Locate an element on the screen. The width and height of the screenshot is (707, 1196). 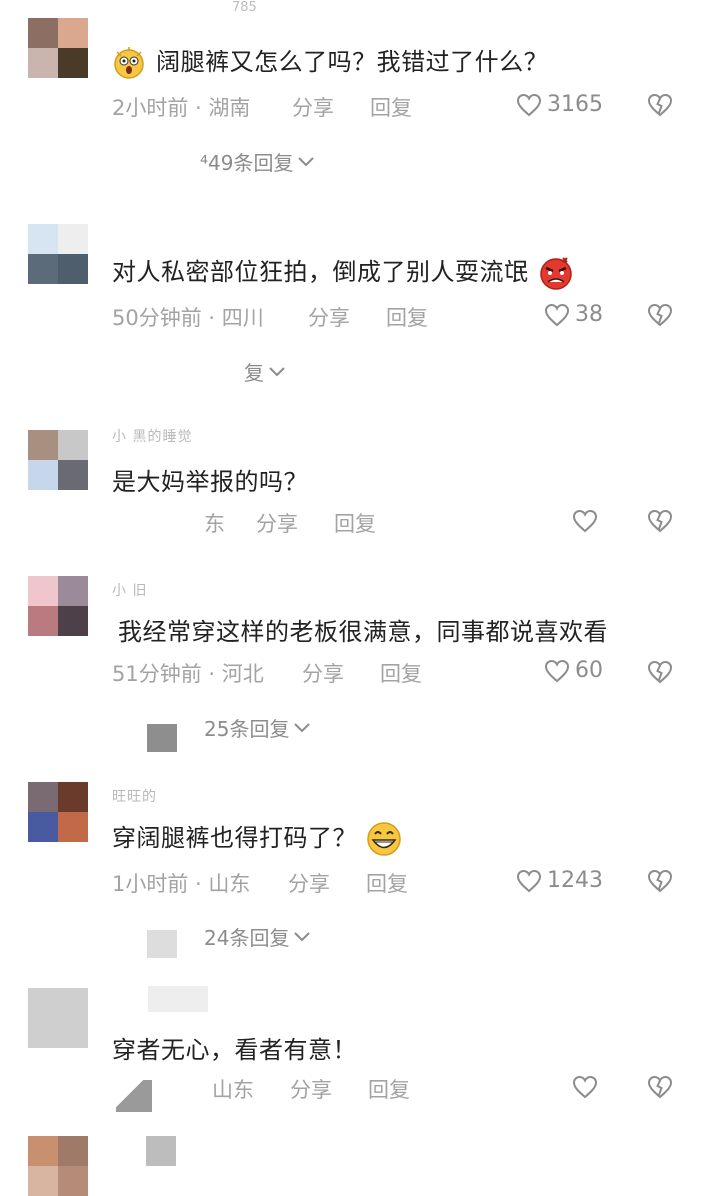
time-location: 50分钟前 · 四川 is located at coordinates (188, 318).